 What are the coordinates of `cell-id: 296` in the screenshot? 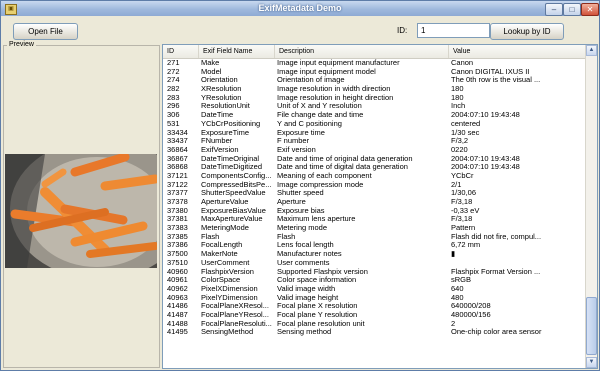 It's located at (173, 106).